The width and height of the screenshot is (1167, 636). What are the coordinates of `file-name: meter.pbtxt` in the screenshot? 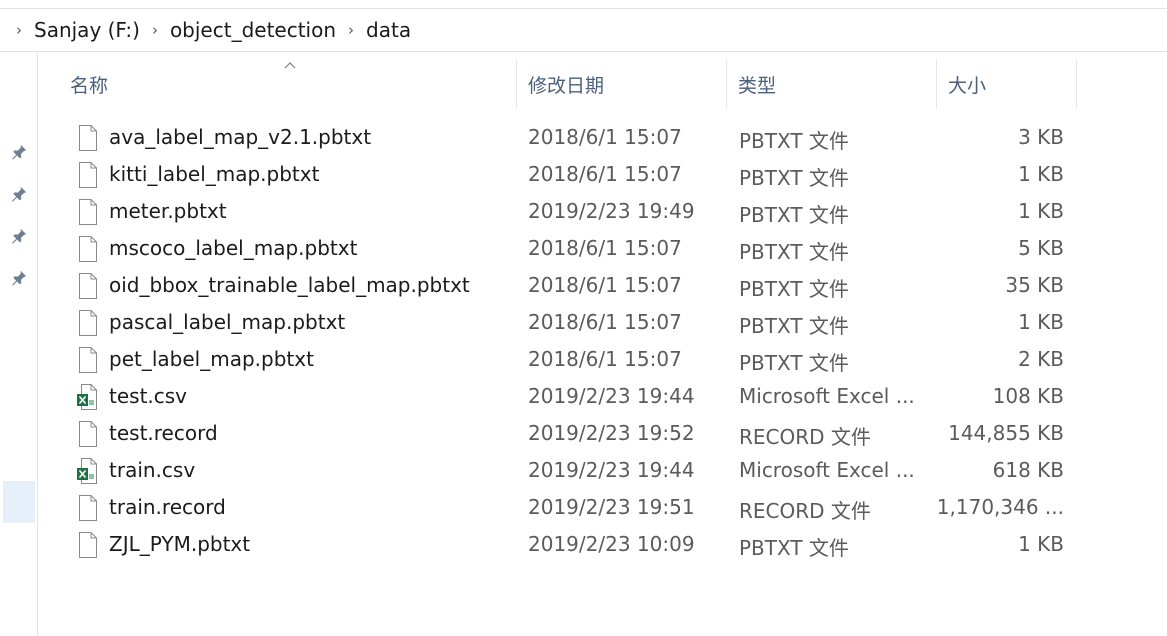 It's located at (168, 211).